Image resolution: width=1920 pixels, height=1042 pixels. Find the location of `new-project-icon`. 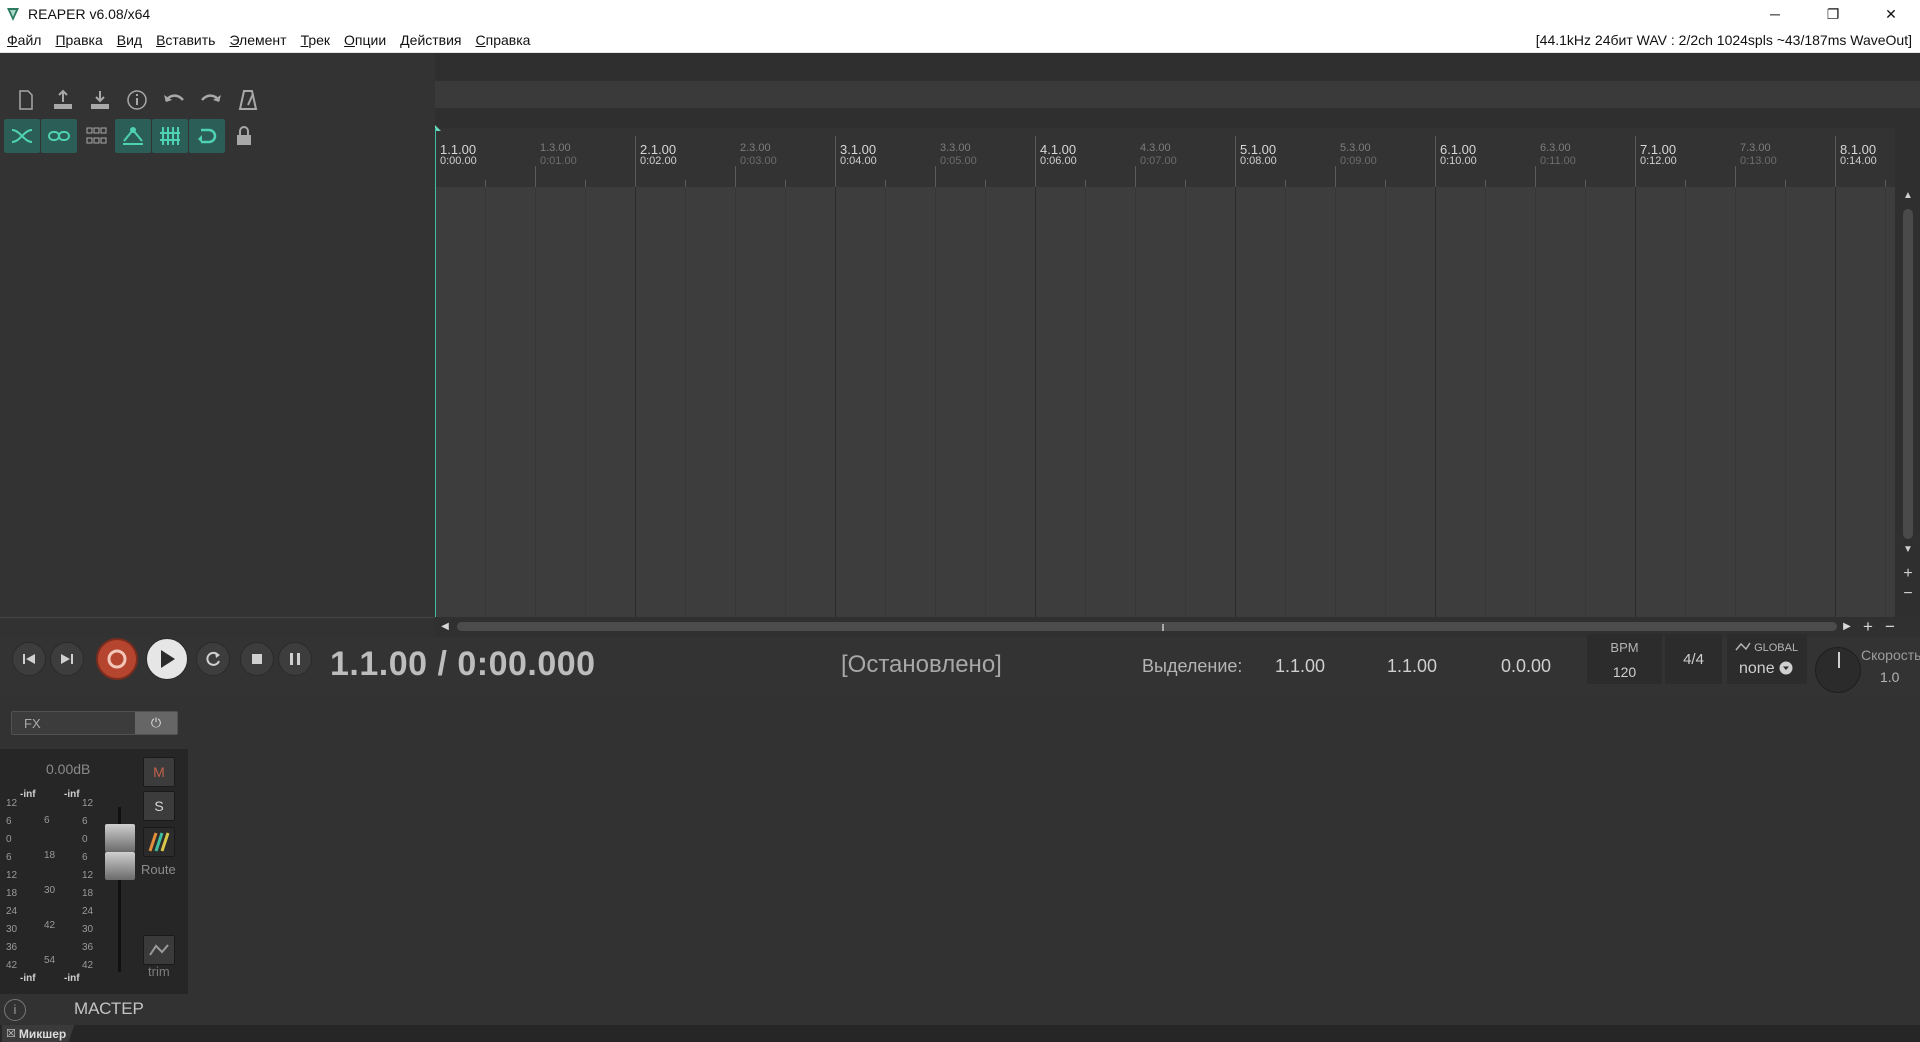

new-project-icon is located at coordinates (26, 100).